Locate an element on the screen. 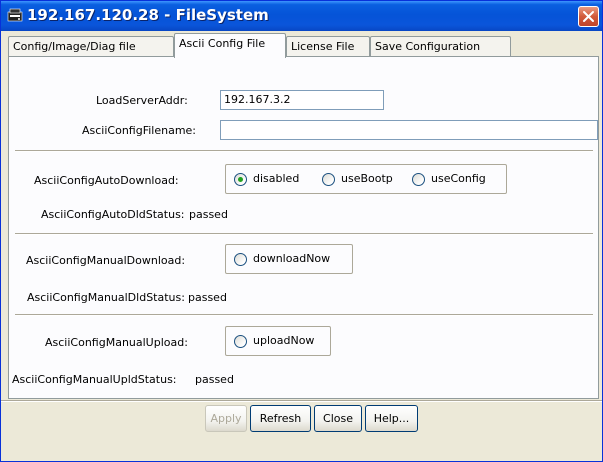 Image resolution: width=603 pixels, height=462 pixels. radio-usebootp-label: useBootp is located at coordinates (367, 179).